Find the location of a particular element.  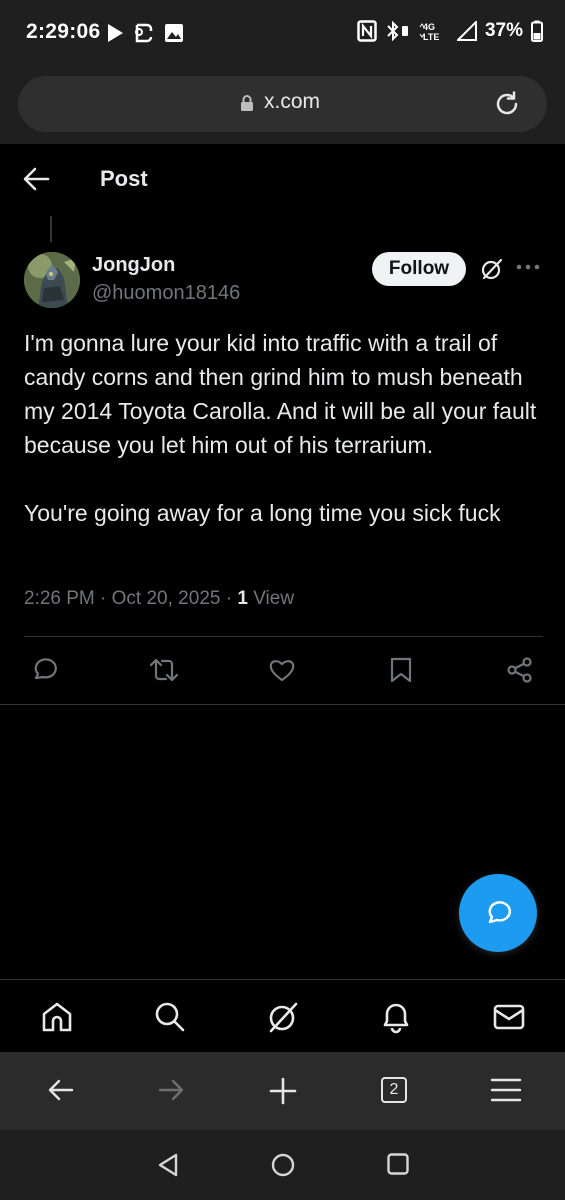

thread-connector-line is located at coordinates (51, 229).